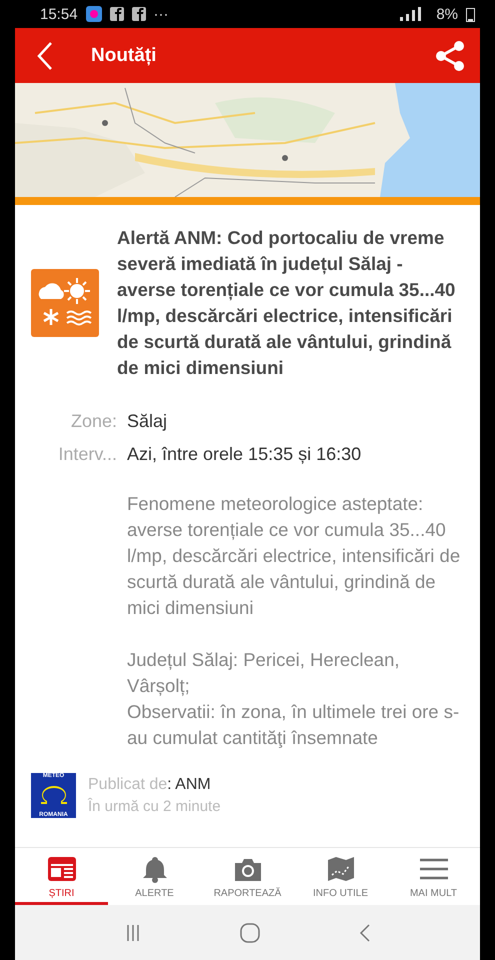 This screenshot has width=495, height=960. What do you see at coordinates (247, 876) in the screenshot?
I see `nav-tab: RAPORTEAZĂ` at bounding box center [247, 876].